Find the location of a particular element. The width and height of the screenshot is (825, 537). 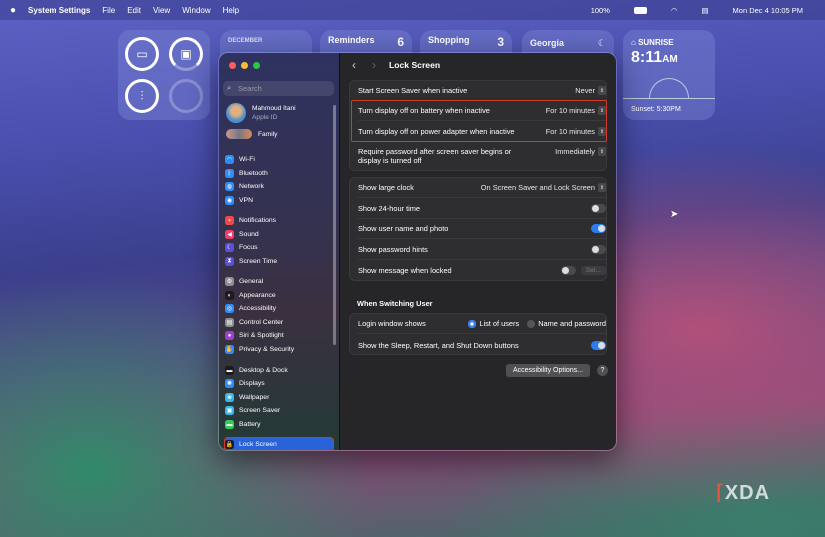

clock: Mon Dec 4 10:05 PM is located at coordinates (768, 10).